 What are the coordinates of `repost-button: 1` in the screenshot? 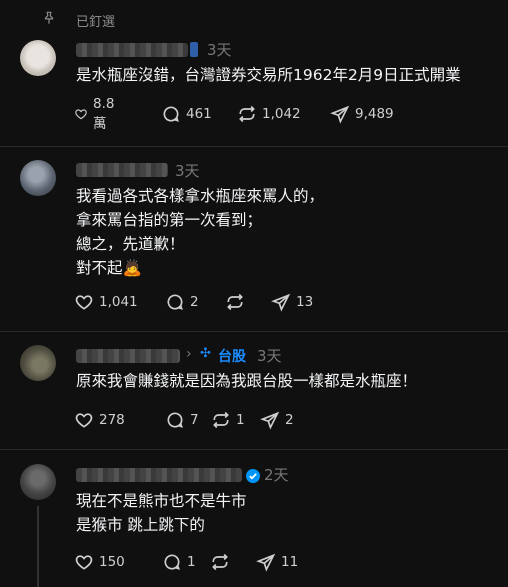 It's located at (228, 420).